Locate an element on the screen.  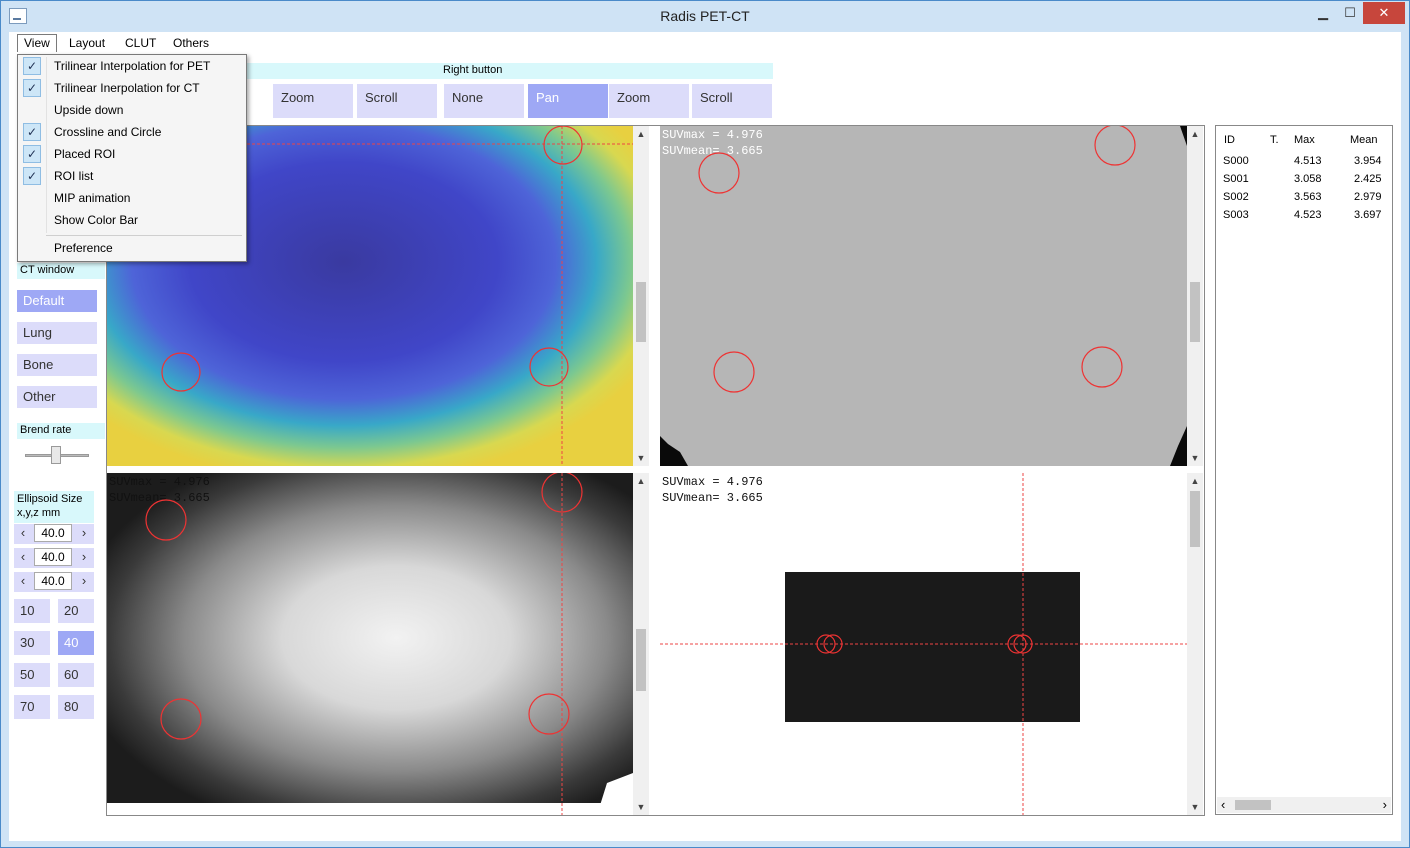
ellipsoid-x-increment-icon: › is located at coordinates (84, 532).